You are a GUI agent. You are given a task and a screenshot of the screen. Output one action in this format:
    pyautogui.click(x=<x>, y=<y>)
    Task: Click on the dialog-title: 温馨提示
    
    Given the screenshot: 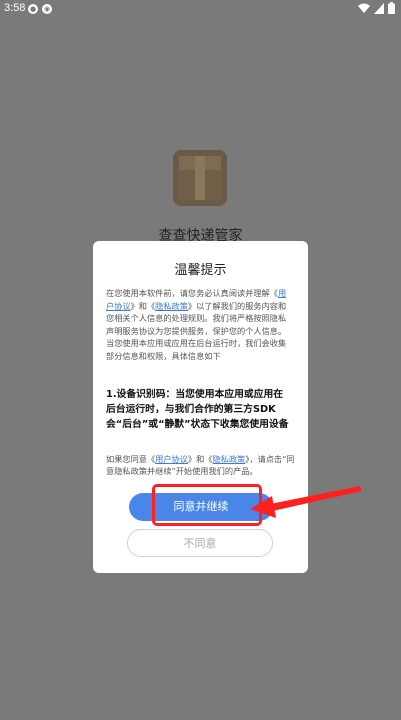 What is the action you would take?
    pyautogui.click(x=200, y=270)
    